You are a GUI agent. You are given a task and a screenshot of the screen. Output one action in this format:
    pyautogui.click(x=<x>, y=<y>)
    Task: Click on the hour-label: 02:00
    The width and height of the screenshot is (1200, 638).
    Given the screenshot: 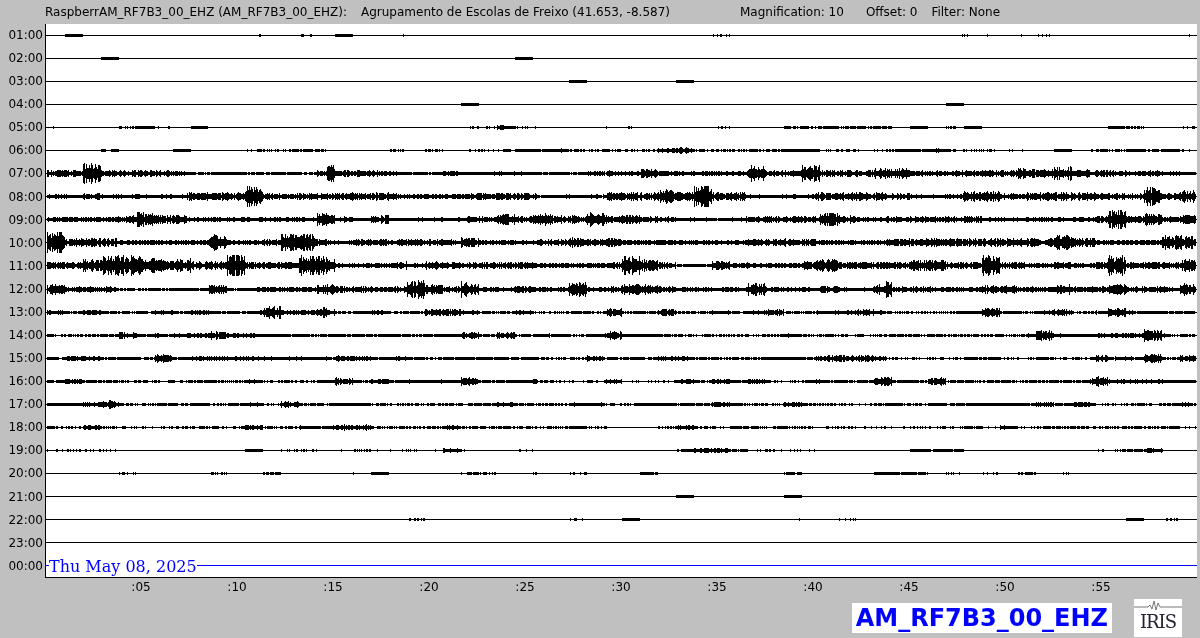 What is the action you would take?
    pyautogui.click(x=25, y=59)
    